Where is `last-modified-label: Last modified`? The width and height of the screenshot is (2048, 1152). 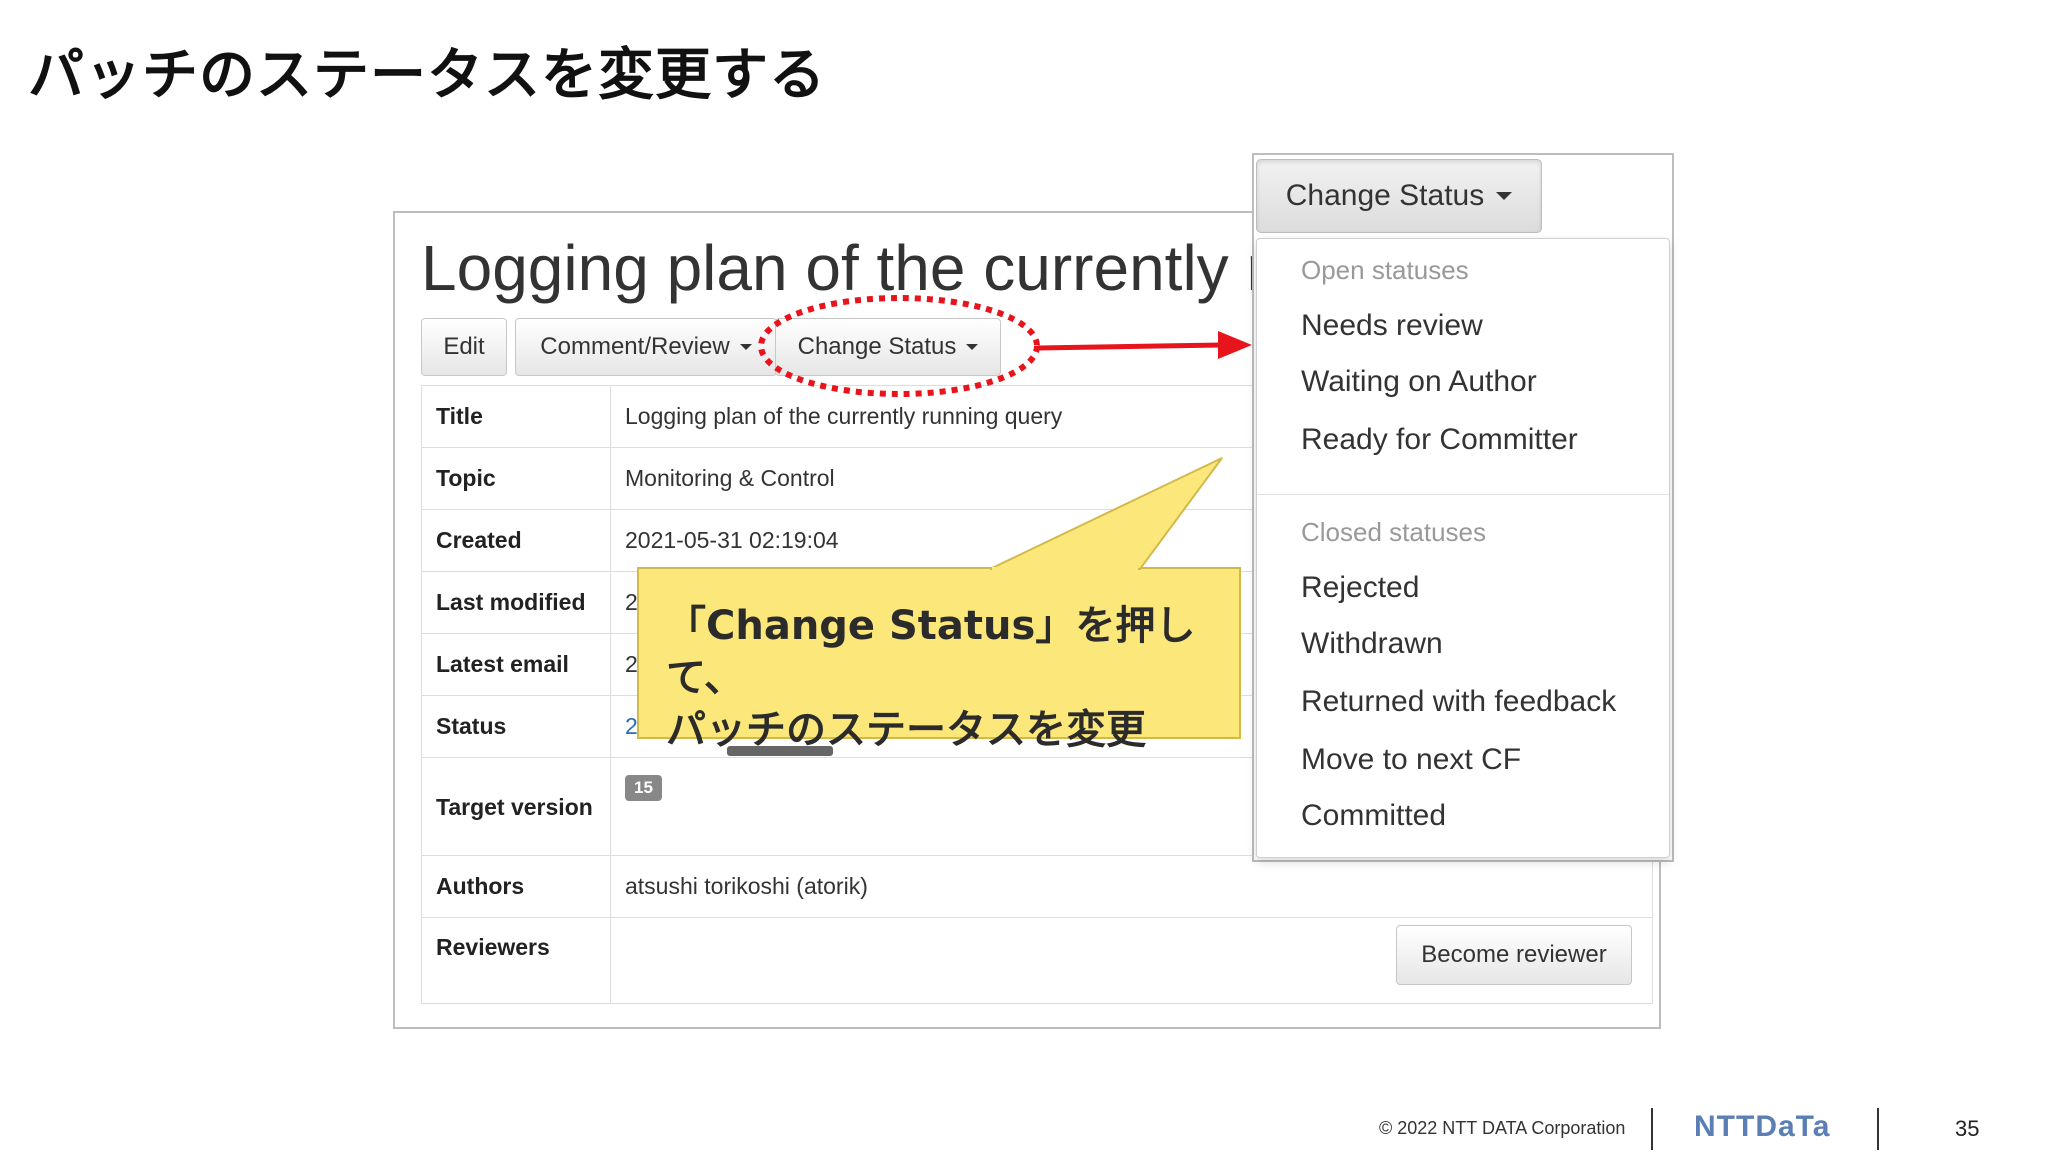 last-modified-label: Last modified is located at coordinates (516, 602).